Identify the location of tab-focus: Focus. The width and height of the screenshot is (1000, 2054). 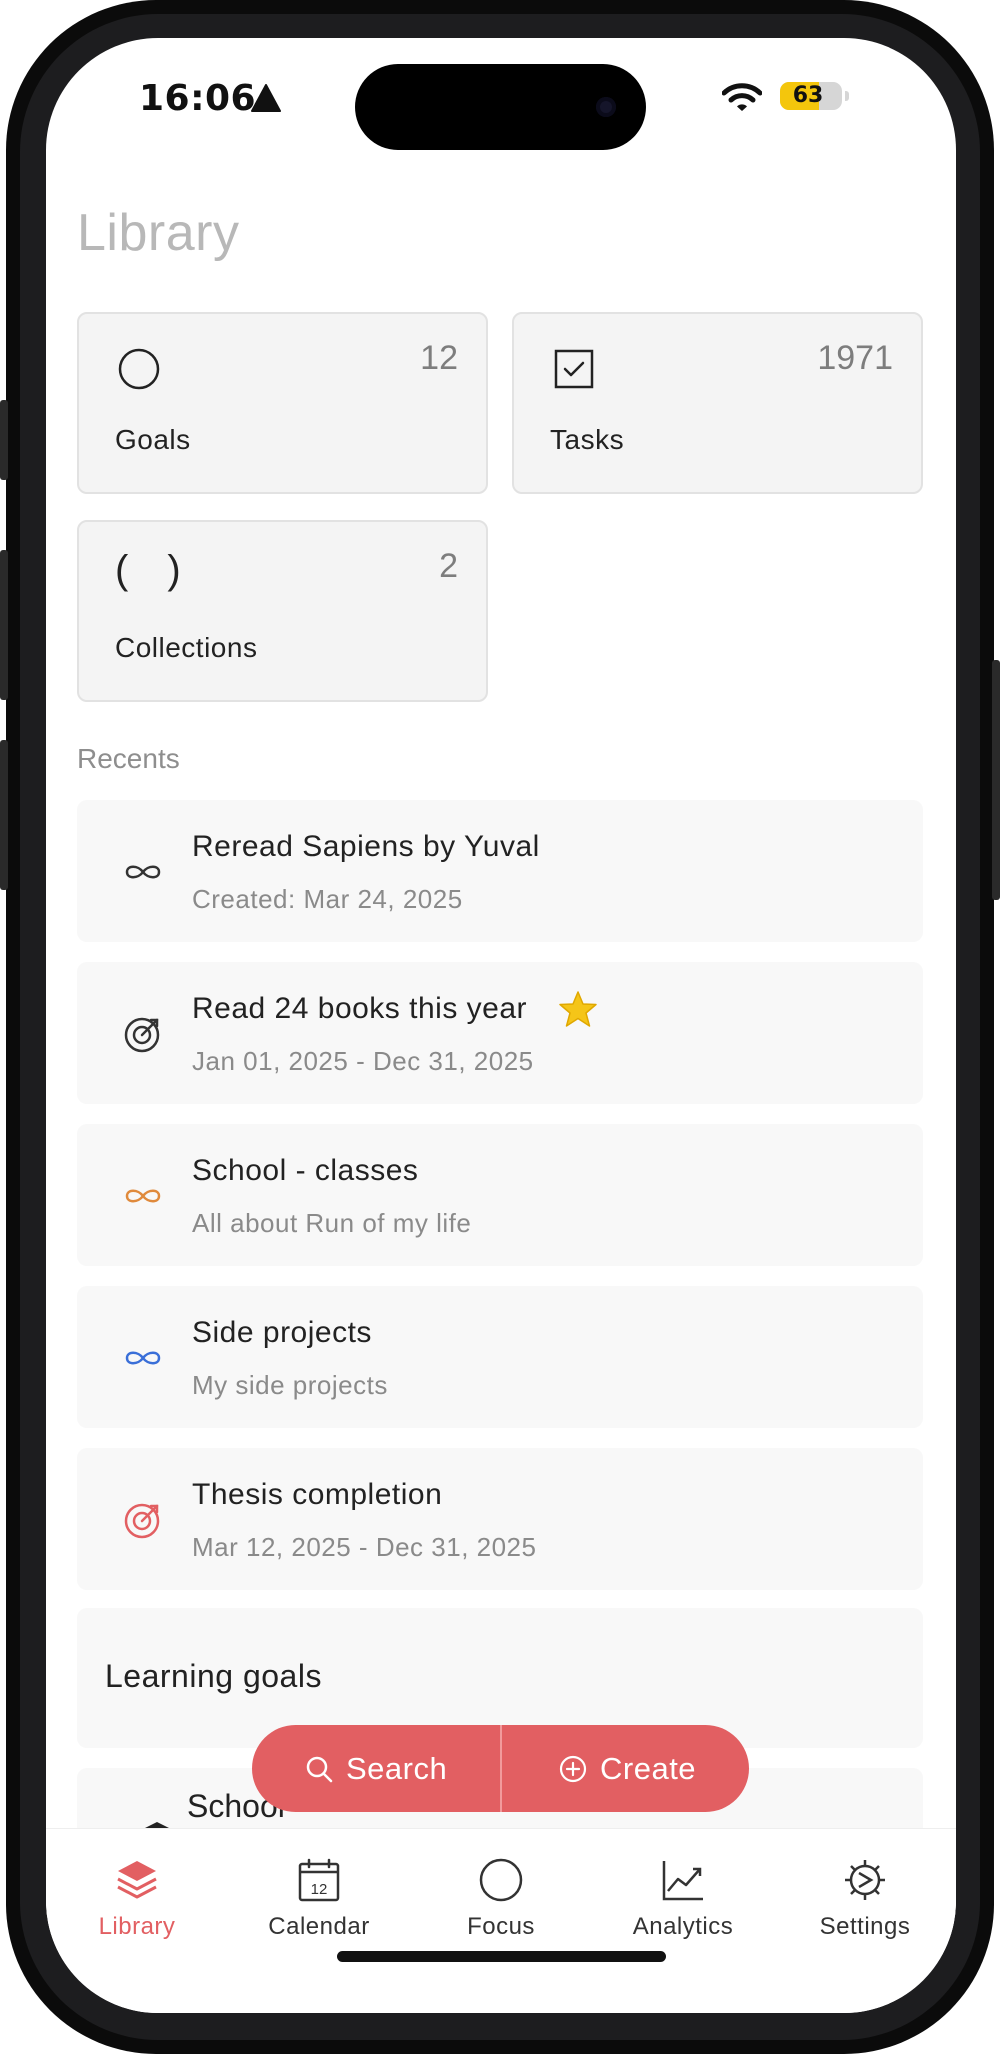
(501, 1899).